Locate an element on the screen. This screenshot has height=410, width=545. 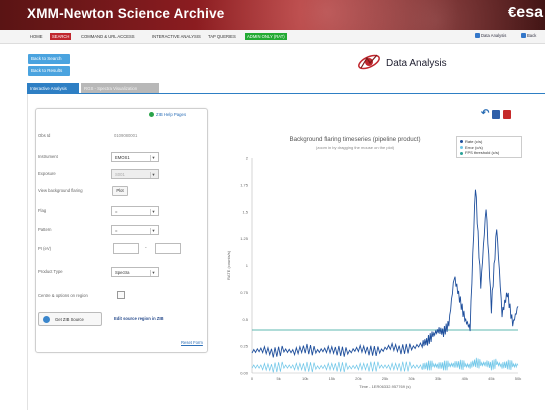
product-type-label: Product Type is located at coordinates (50, 271).